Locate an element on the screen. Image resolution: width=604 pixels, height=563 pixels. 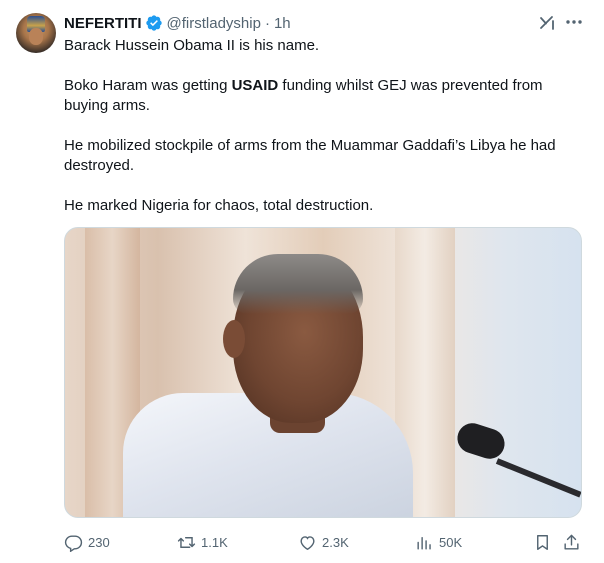
share-icon is located at coordinates (571, 542).